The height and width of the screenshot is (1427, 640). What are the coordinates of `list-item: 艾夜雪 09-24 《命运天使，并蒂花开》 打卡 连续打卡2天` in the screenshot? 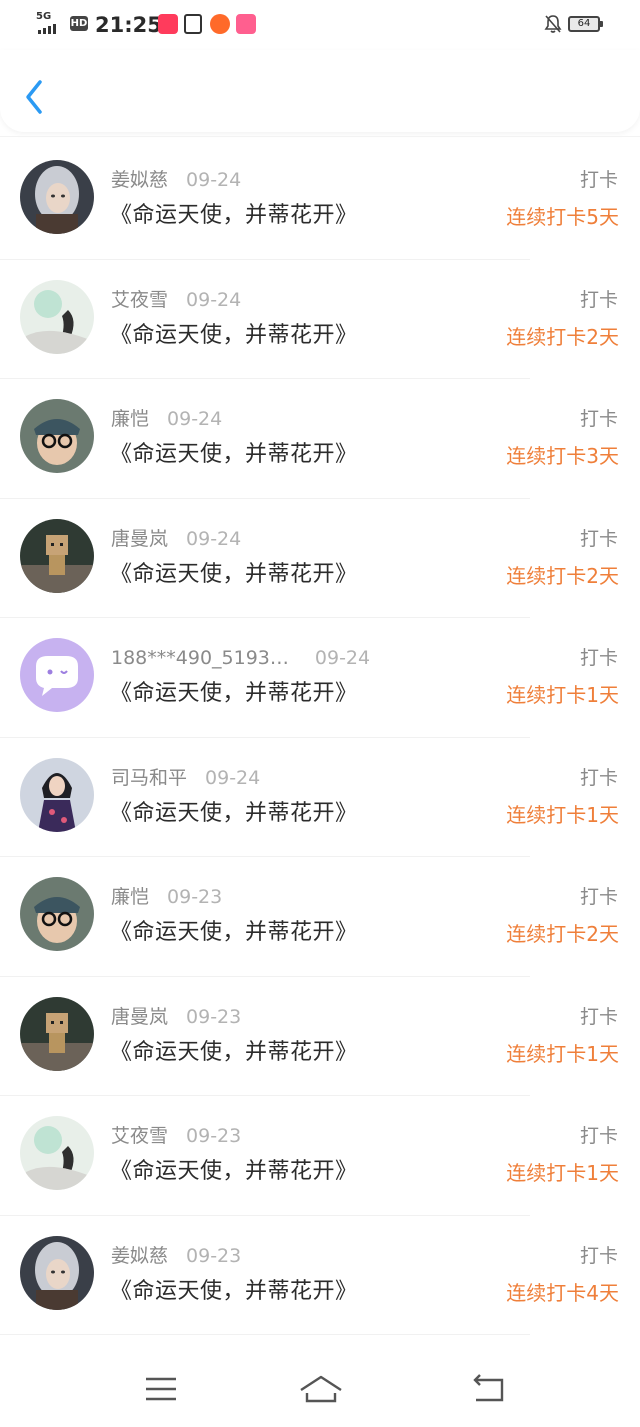 It's located at (320, 319).